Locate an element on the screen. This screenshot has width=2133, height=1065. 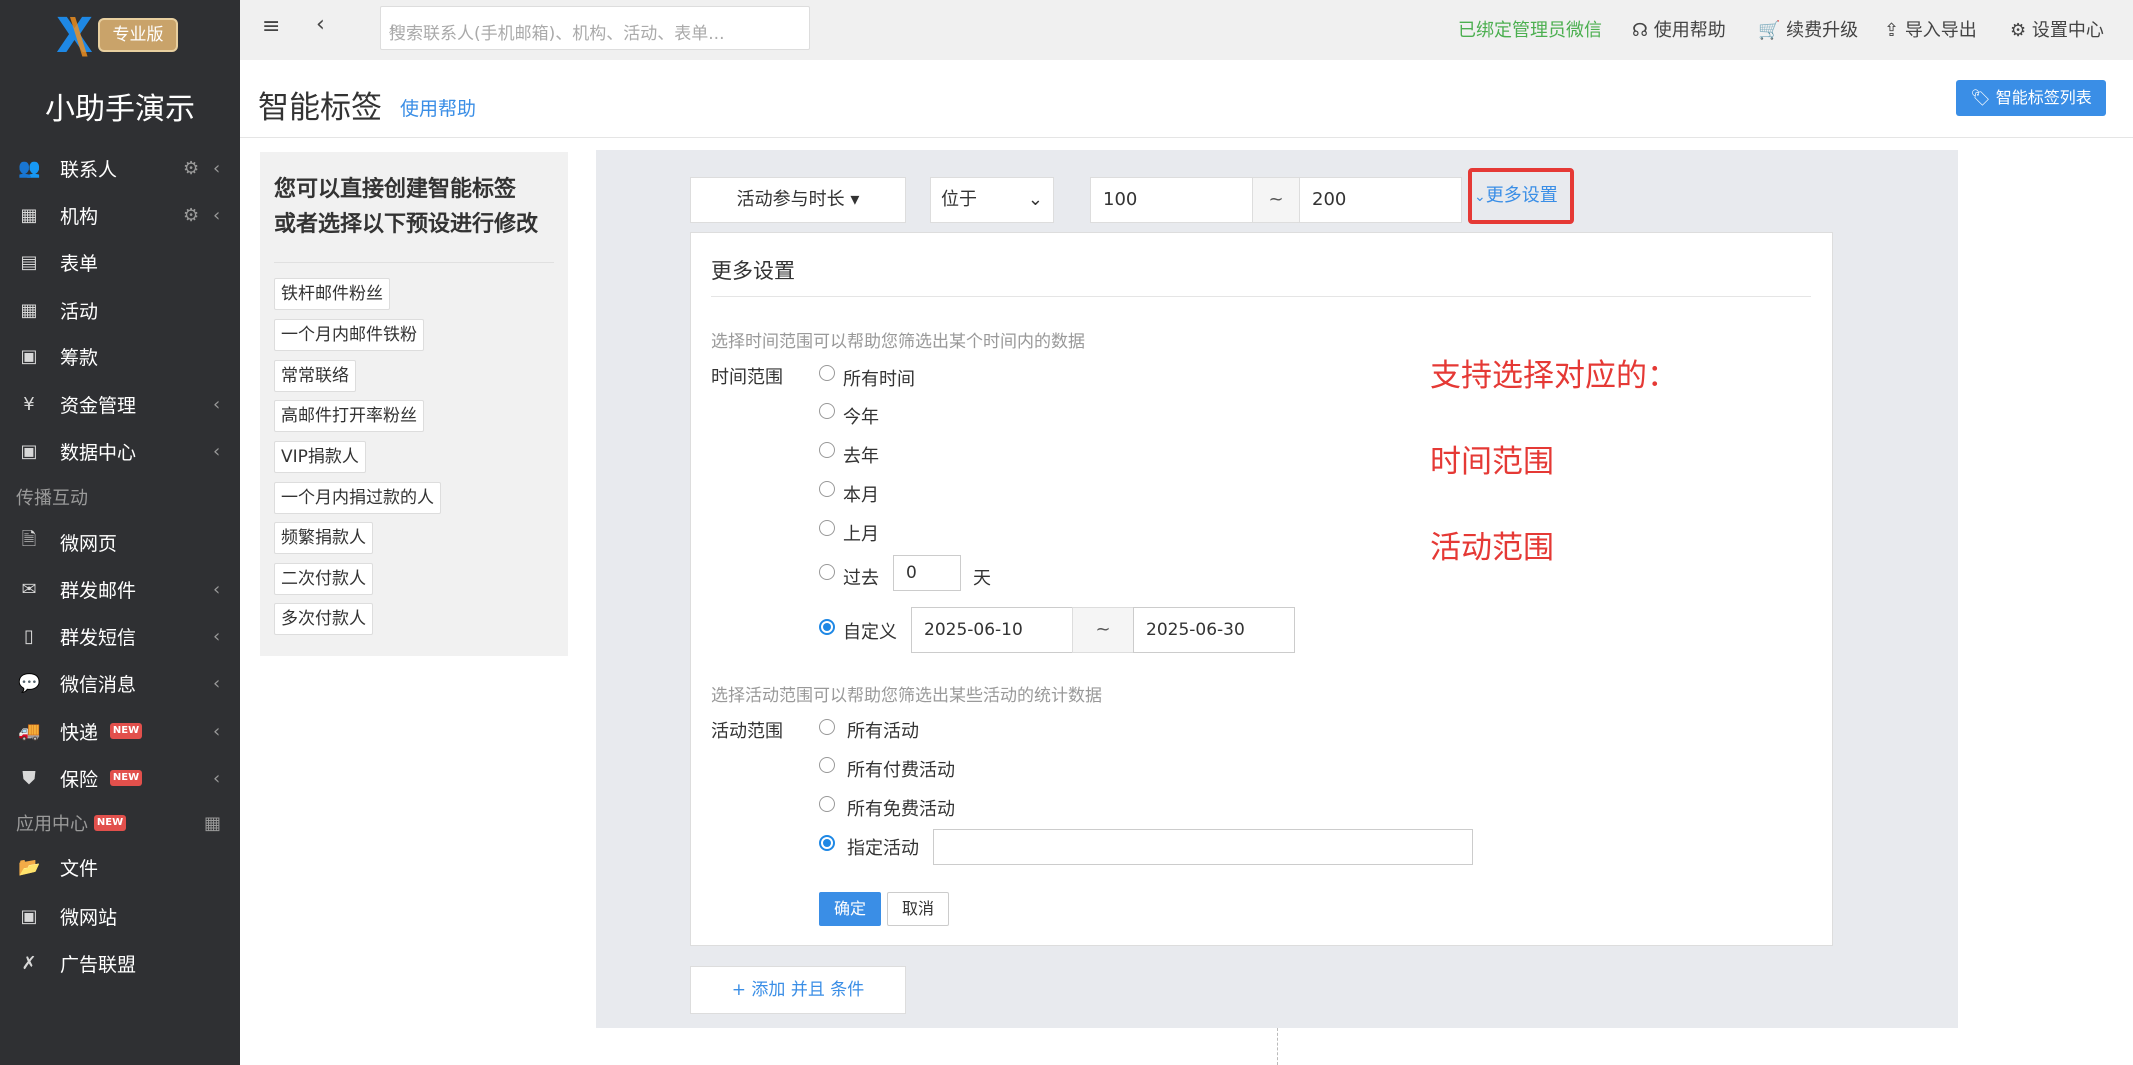
page-help-link: 使用帮助 is located at coordinates (438, 107).